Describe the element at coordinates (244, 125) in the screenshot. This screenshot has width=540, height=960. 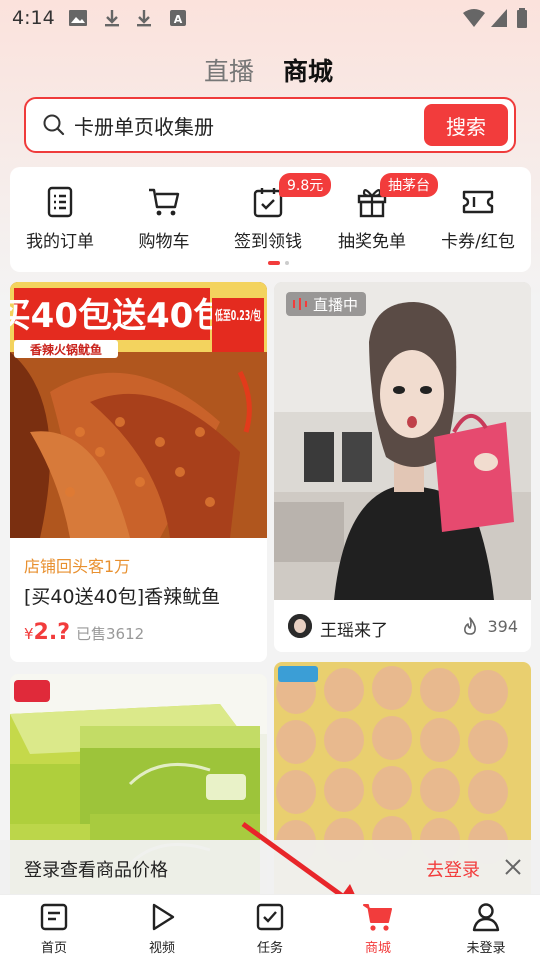
I see `search-input` at that location.